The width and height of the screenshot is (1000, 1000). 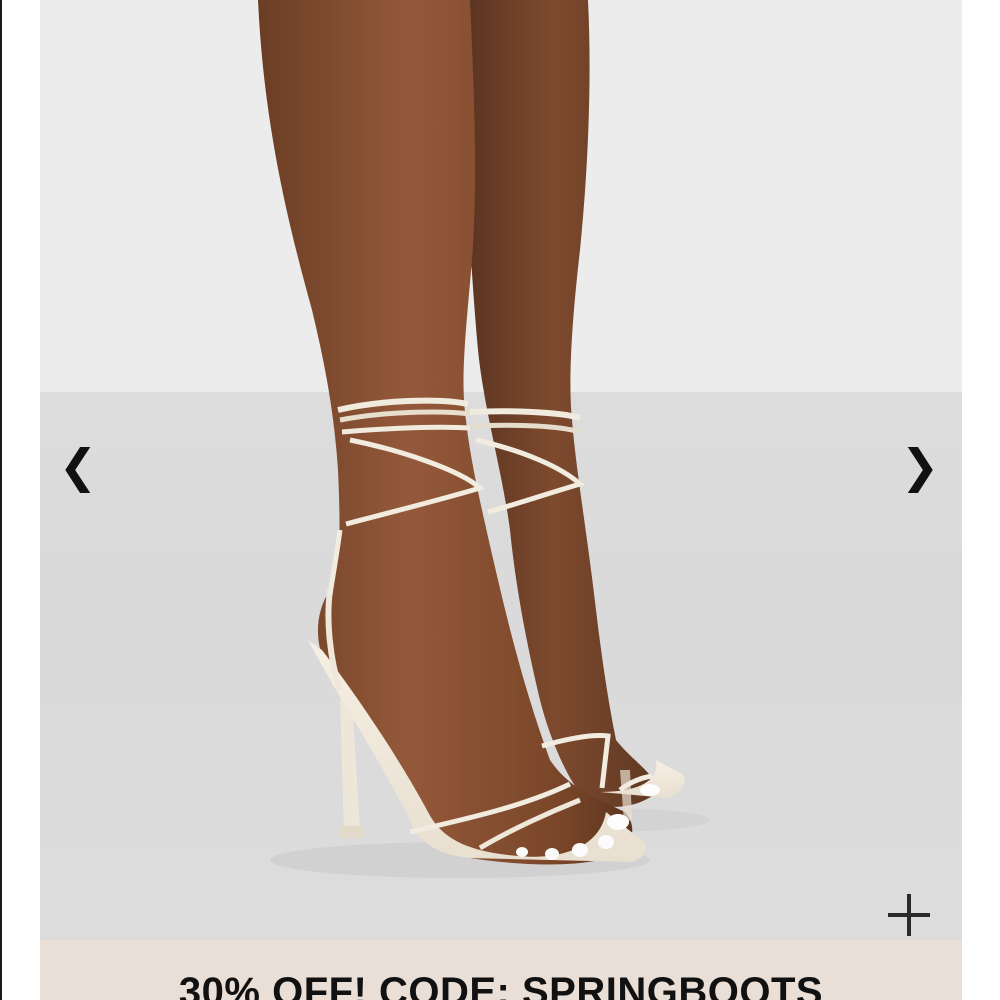 I want to click on plus-icon, so click(x=909, y=915).